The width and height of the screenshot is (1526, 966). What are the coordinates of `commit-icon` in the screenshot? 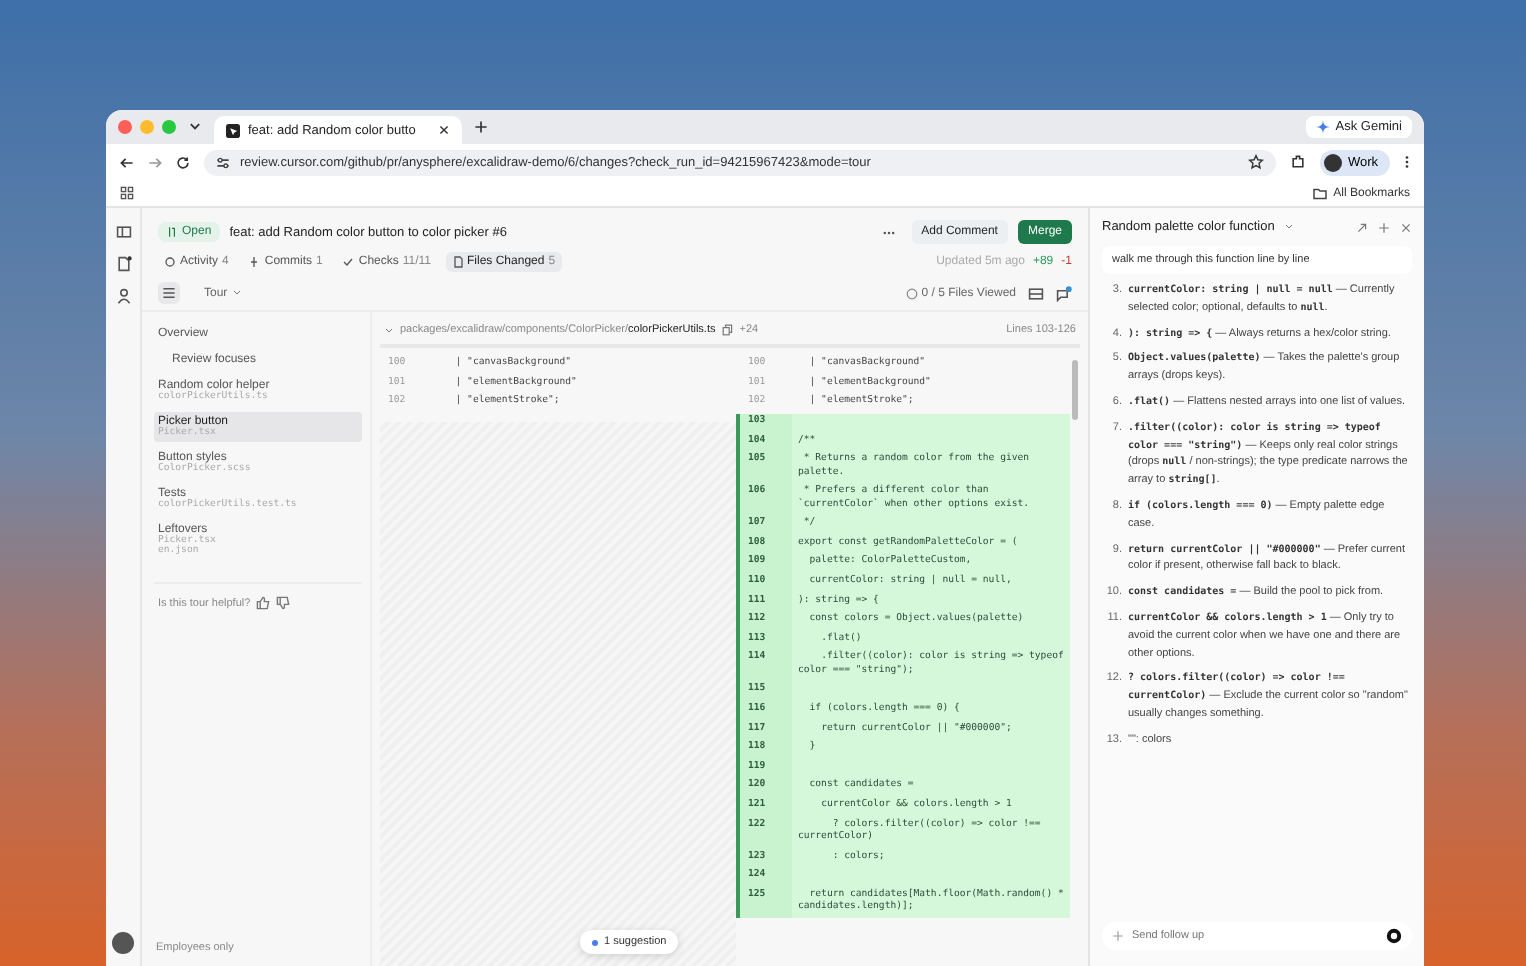 It's located at (254, 262).